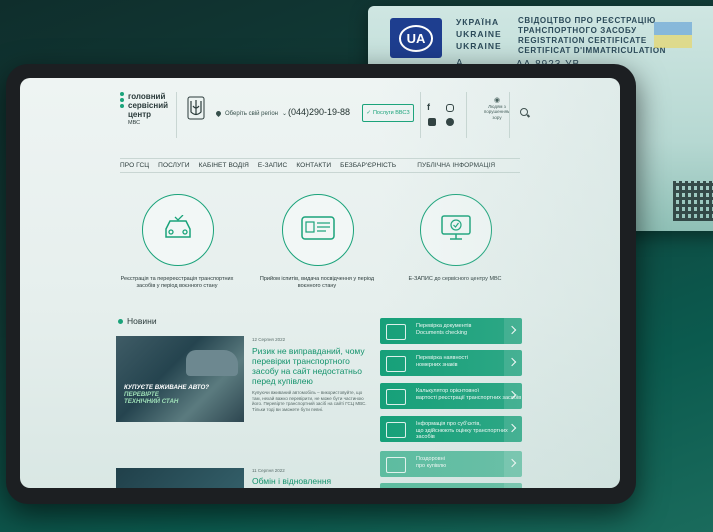 The width and height of the screenshot is (713, 532). Describe the element at coordinates (450, 122) in the screenshot. I see `telegram-icon` at that location.